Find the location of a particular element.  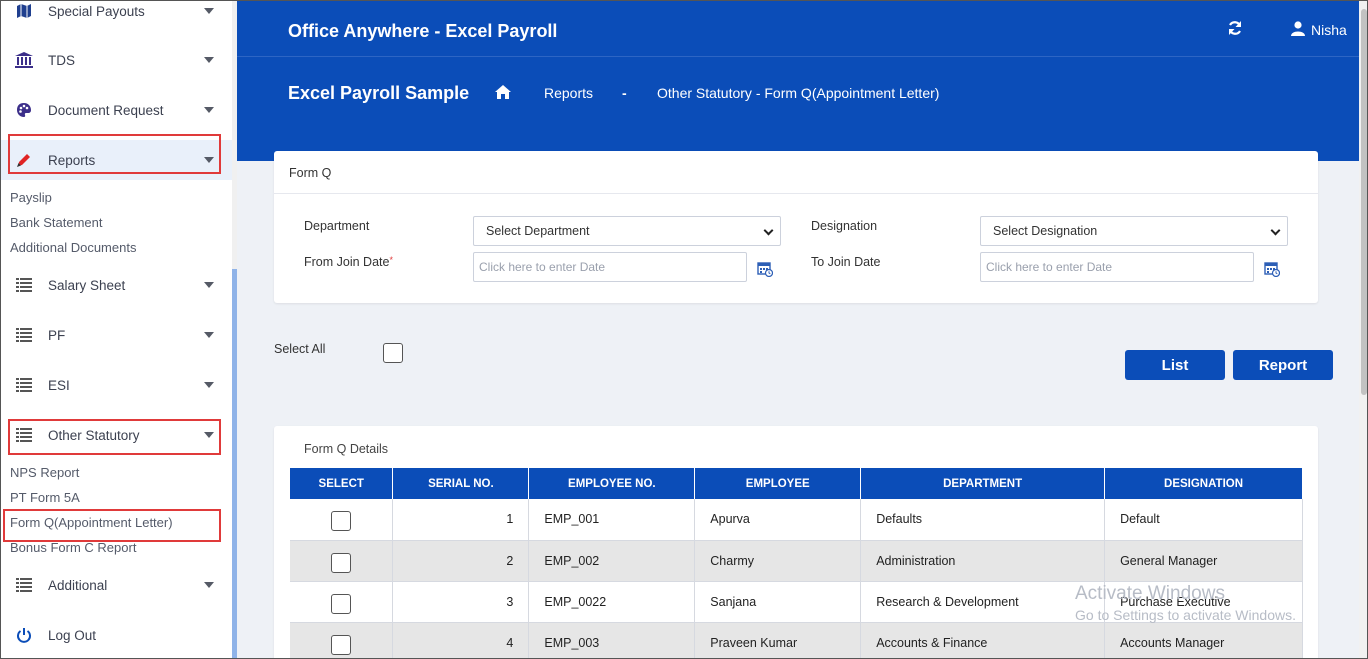

palette-icon is located at coordinates (24, 110).